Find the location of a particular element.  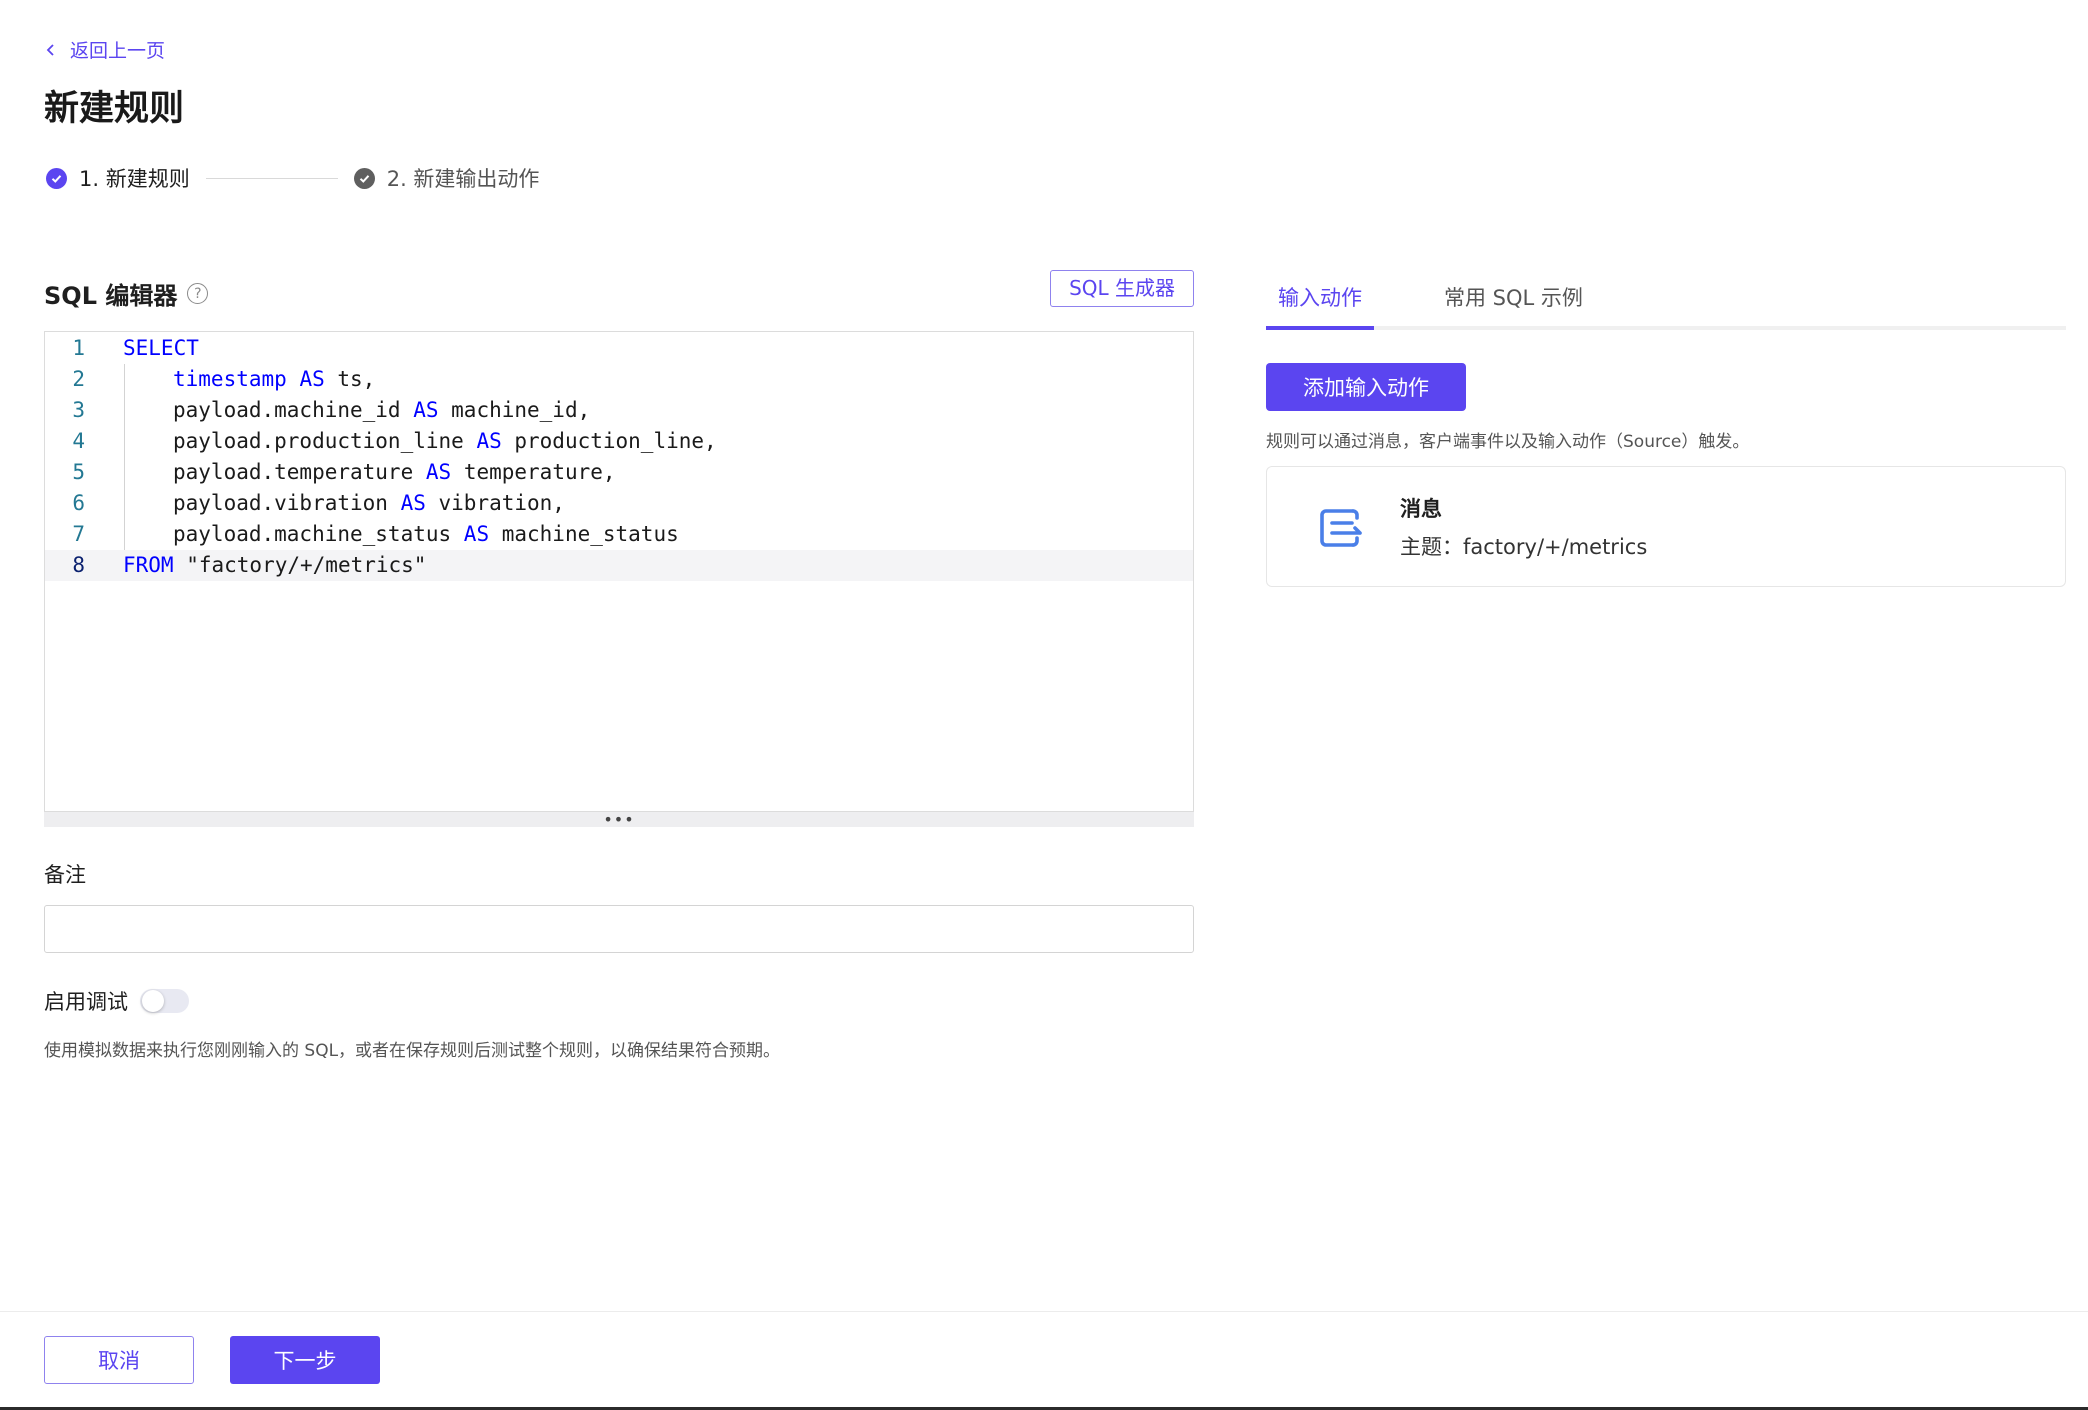

code-segment: payload.vibration is located at coordinates (287, 503).